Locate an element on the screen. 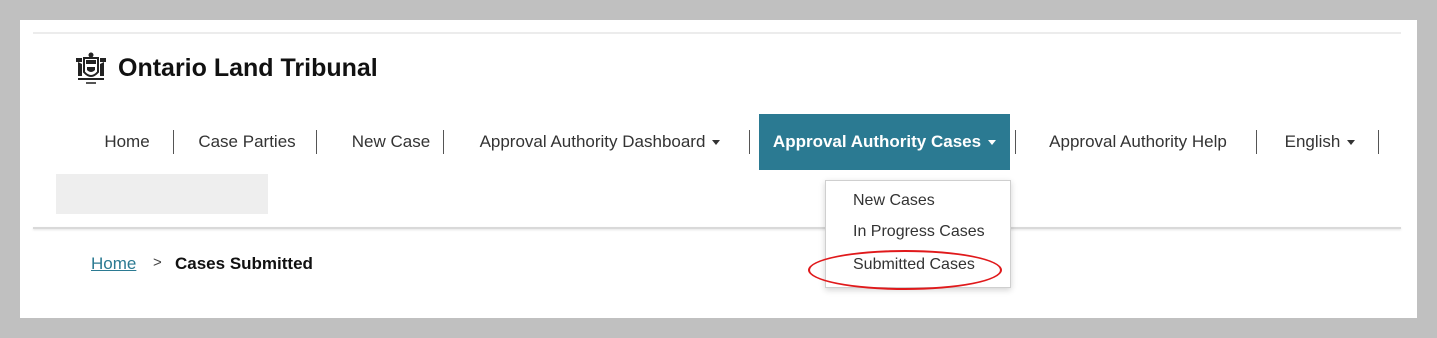 The height and width of the screenshot is (338, 1437). ontario-coat-of-arms-icon is located at coordinates (91, 68).